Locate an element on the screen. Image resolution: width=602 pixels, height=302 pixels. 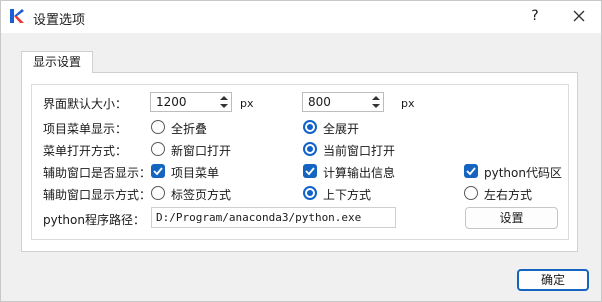
height-spinbox: 800 is located at coordinates (343, 102).